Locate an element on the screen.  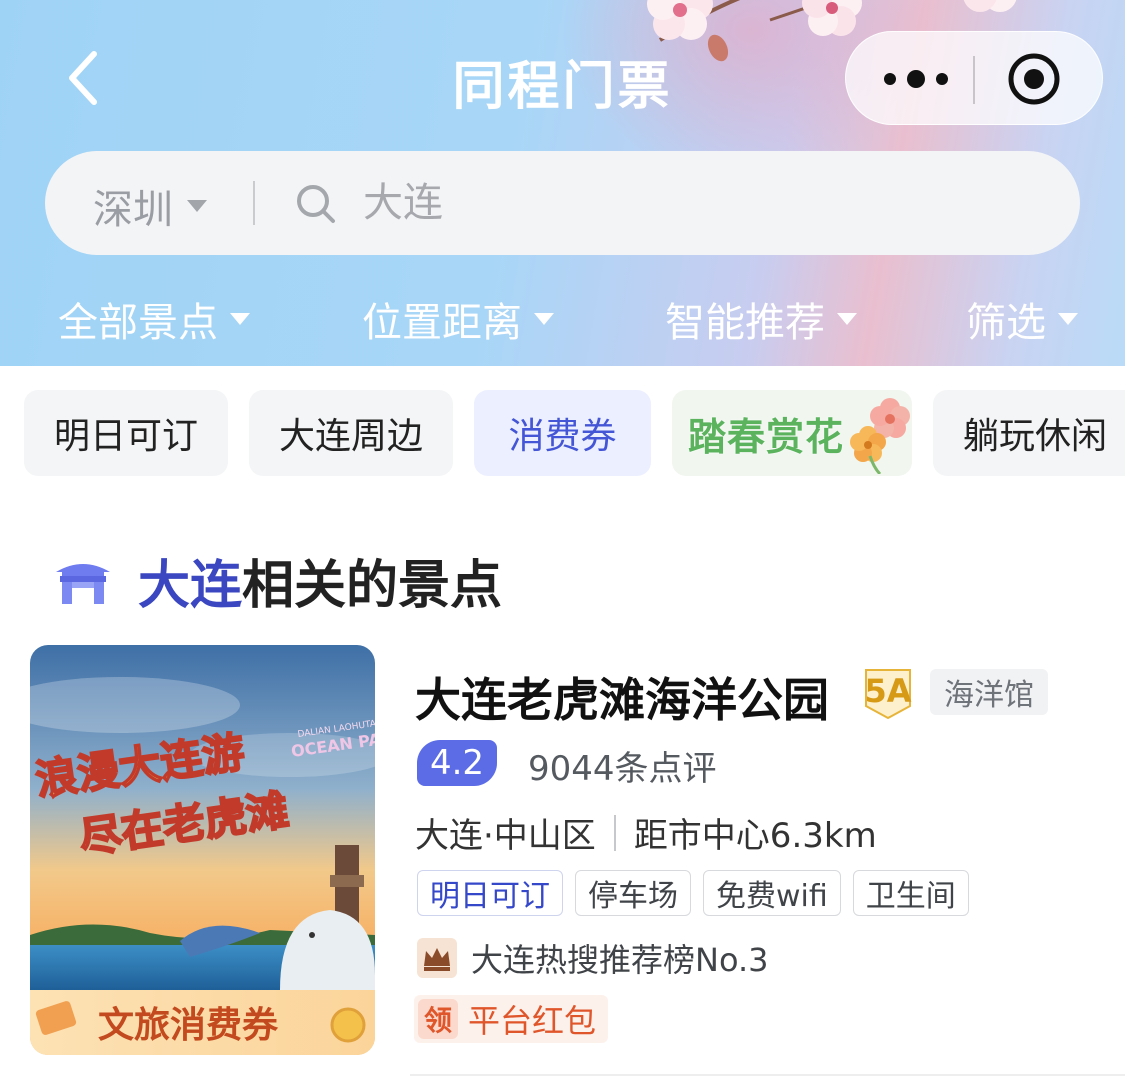
filter-more: 筛选 is located at coordinates (1022, 319).